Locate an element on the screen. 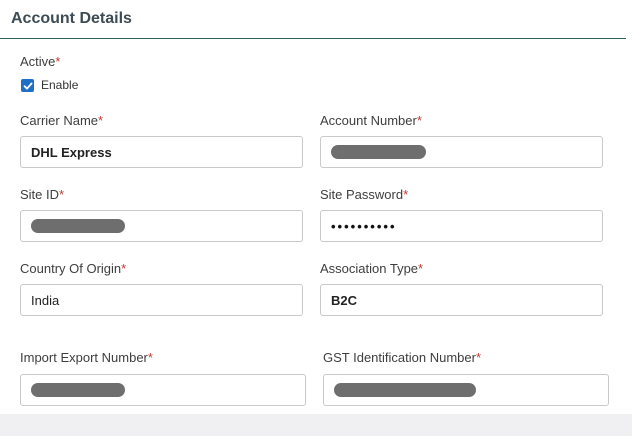 The image size is (632, 436). country-of-origin-value: India is located at coordinates (45, 300).